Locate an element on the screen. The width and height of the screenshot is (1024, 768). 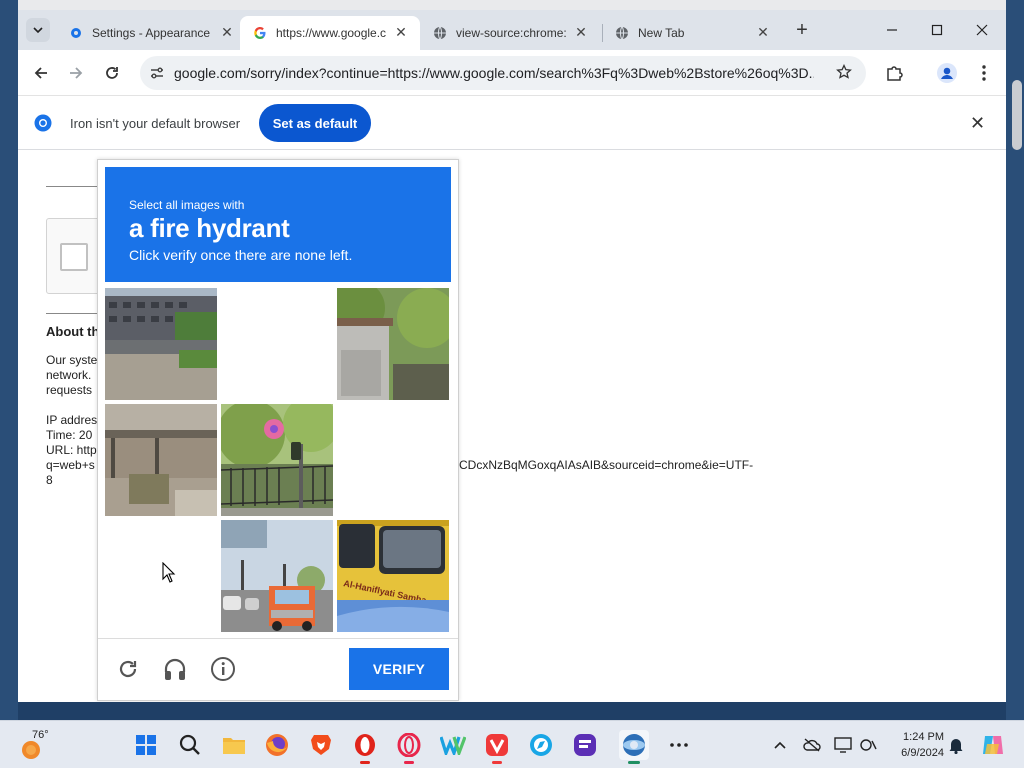
recaptcha-checkbox is located at coordinates (74, 257).